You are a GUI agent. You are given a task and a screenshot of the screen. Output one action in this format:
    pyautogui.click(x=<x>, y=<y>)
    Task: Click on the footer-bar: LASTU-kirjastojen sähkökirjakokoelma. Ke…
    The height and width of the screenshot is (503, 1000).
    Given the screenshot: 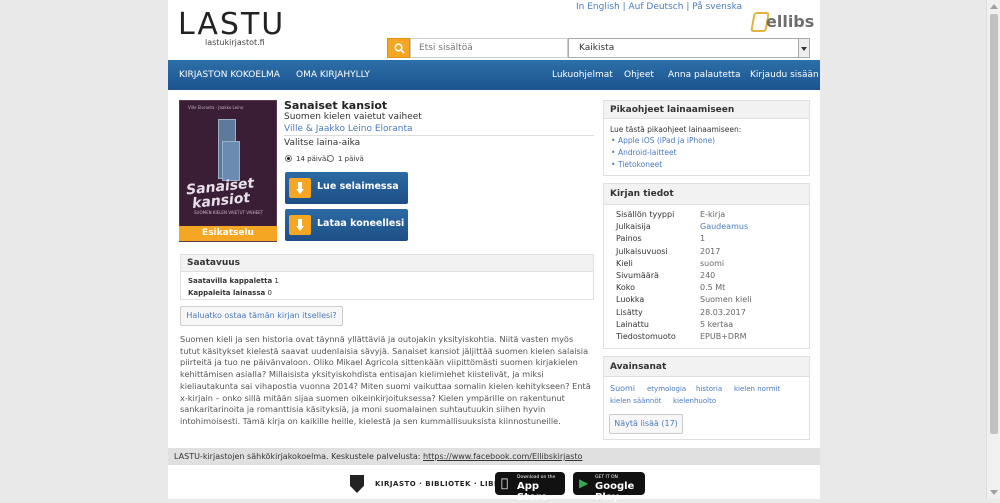 What is the action you would take?
    pyautogui.click(x=494, y=456)
    